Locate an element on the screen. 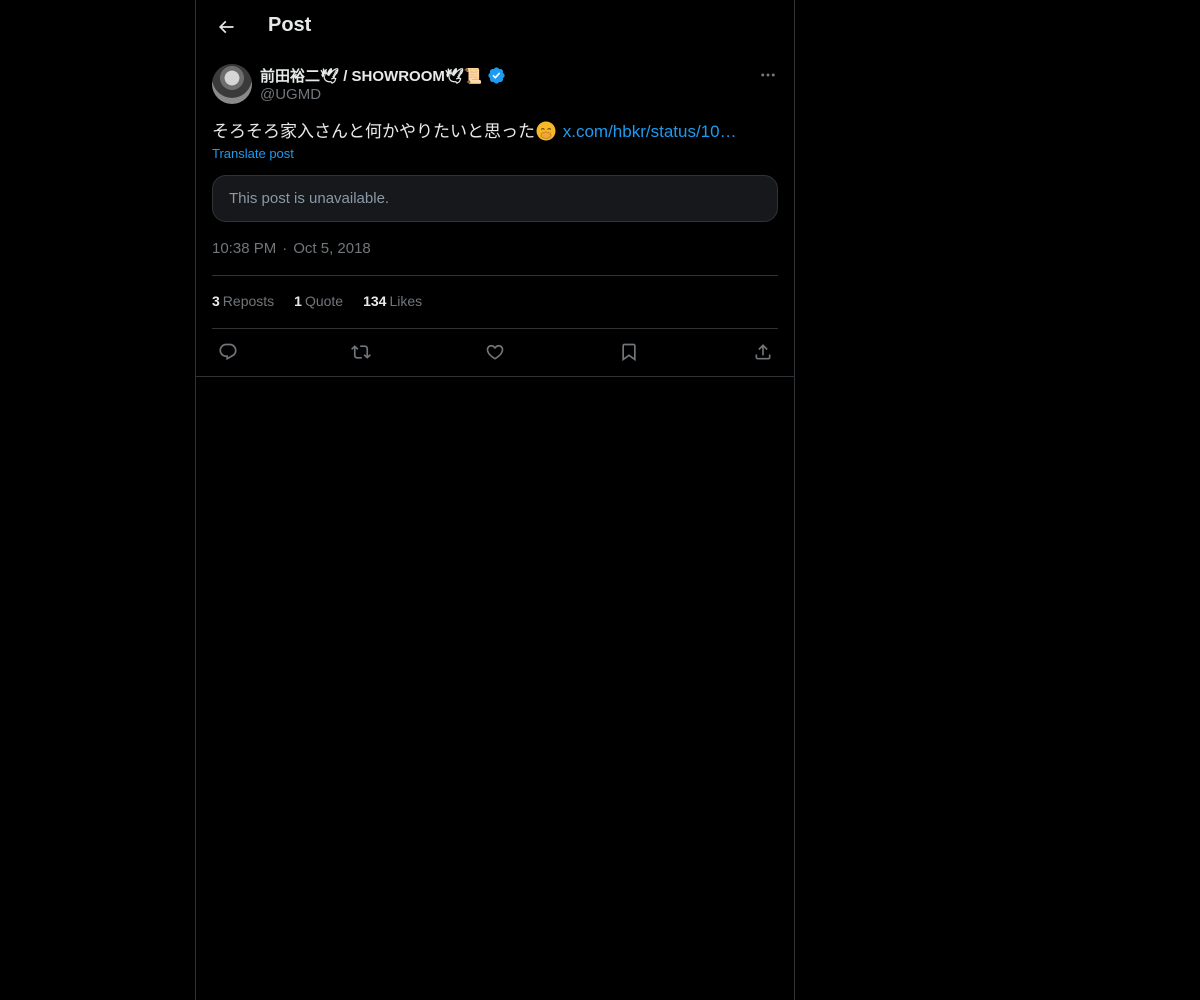  share-icon is located at coordinates (763, 352).